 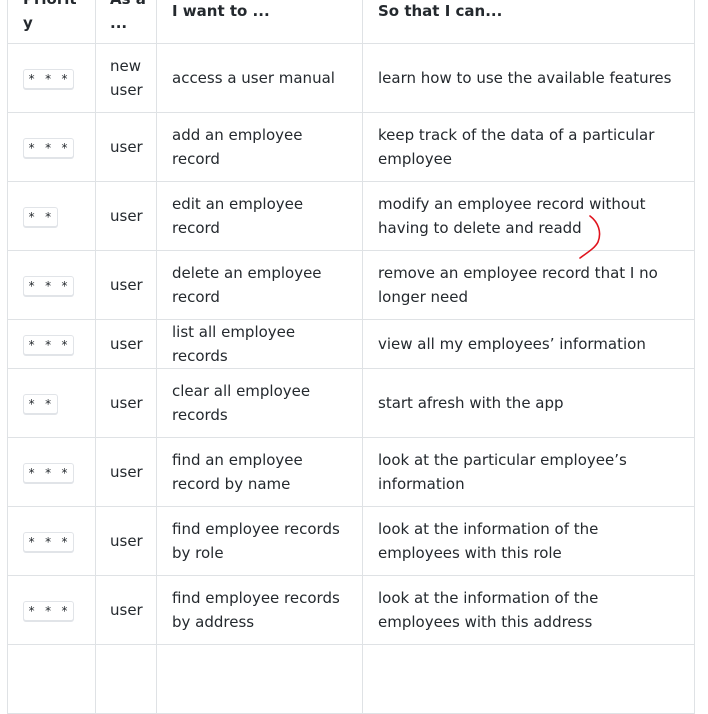 What do you see at coordinates (528, 679) in the screenshot?
I see `benefit-cell` at bounding box center [528, 679].